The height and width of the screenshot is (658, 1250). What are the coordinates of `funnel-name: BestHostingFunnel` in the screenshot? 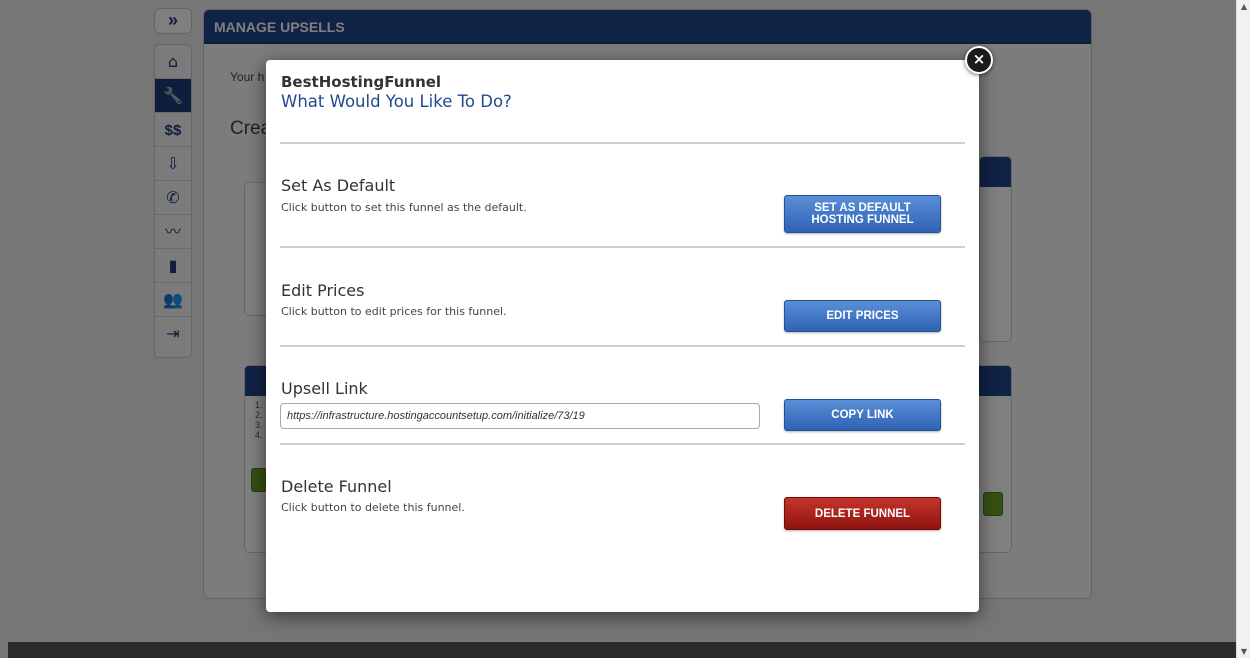 It's located at (361, 82).